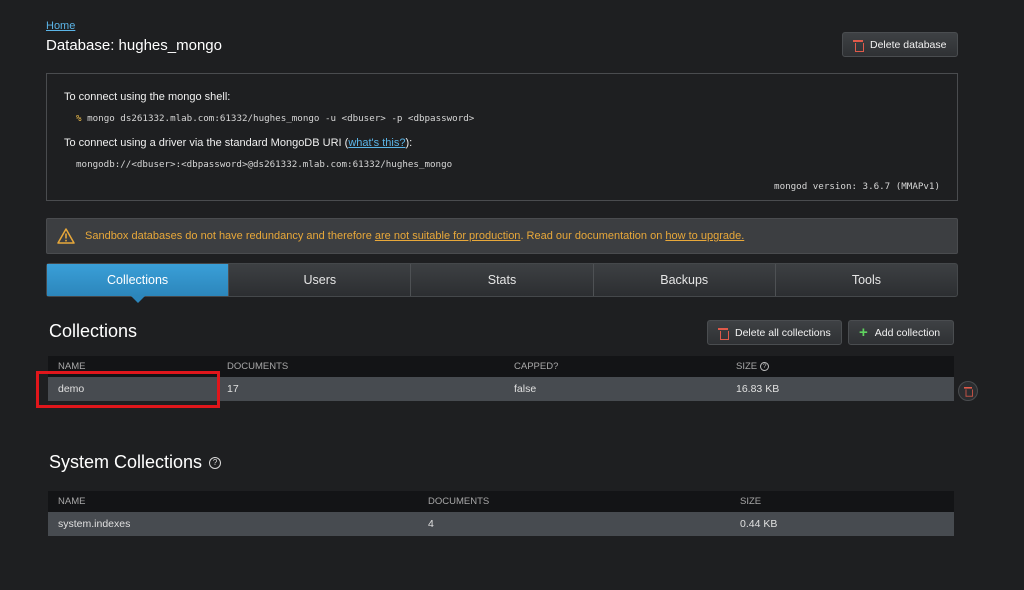 Image resolution: width=1024 pixels, height=590 pixels. What do you see at coordinates (525, 389) in the screenshot?
I see `collection-capped: false` at bounding box center [525, 389].